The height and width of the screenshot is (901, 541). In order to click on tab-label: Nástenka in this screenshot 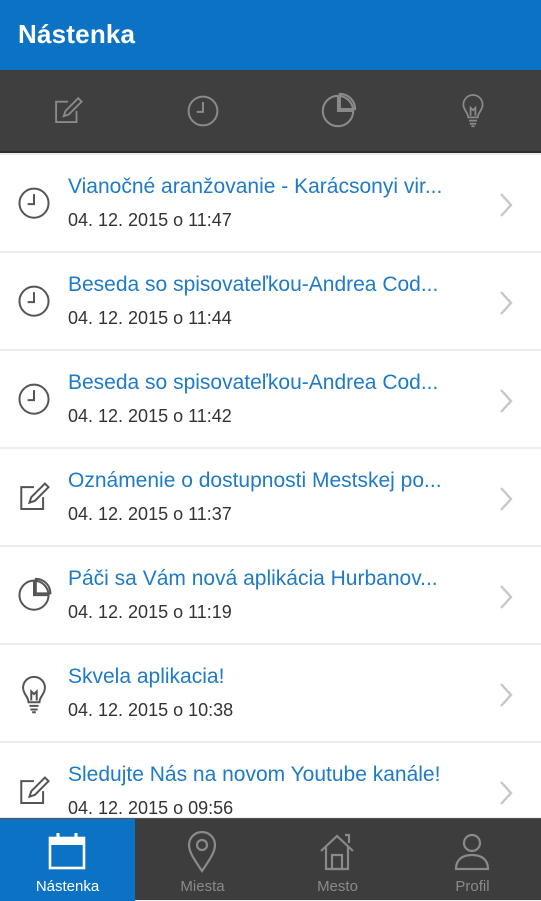, I will do `click(67, 886)`.